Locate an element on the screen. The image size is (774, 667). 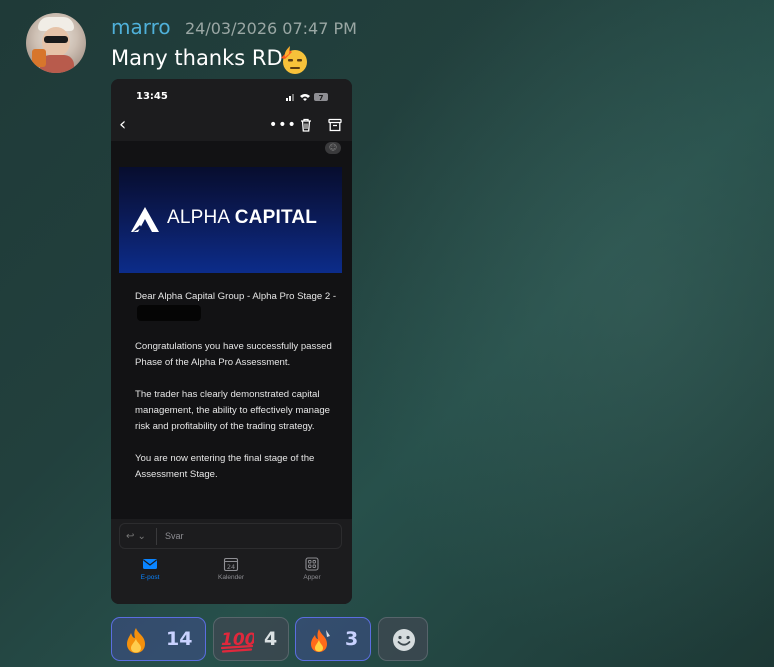
alpha-capital-logo-icon is located at coordinates (145, 219).